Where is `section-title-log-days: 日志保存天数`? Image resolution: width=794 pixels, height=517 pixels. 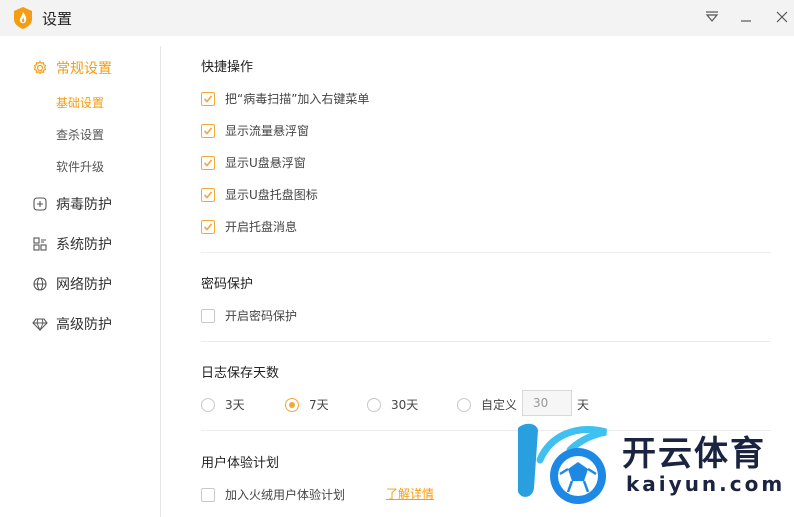
section-title-log-days: 日志保存天数 is located at coordinates (240, 373).